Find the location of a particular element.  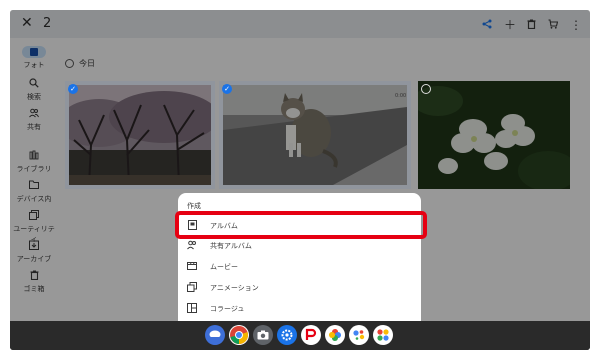

movie-icon is located at coordinates (192, 267).